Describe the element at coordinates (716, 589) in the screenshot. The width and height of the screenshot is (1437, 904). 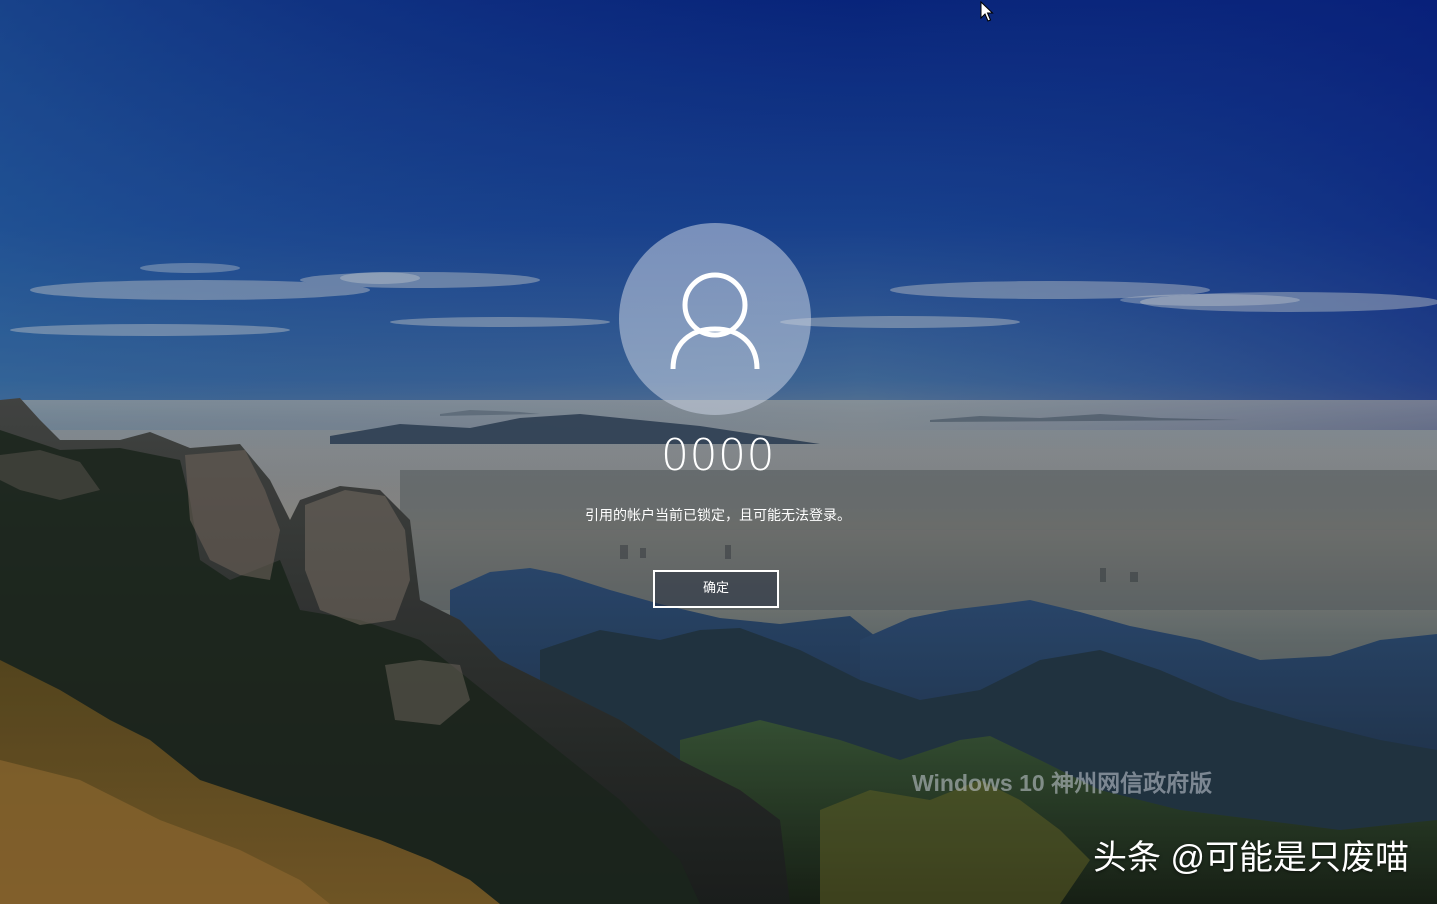
I see `ok-button: 确定` at that location.